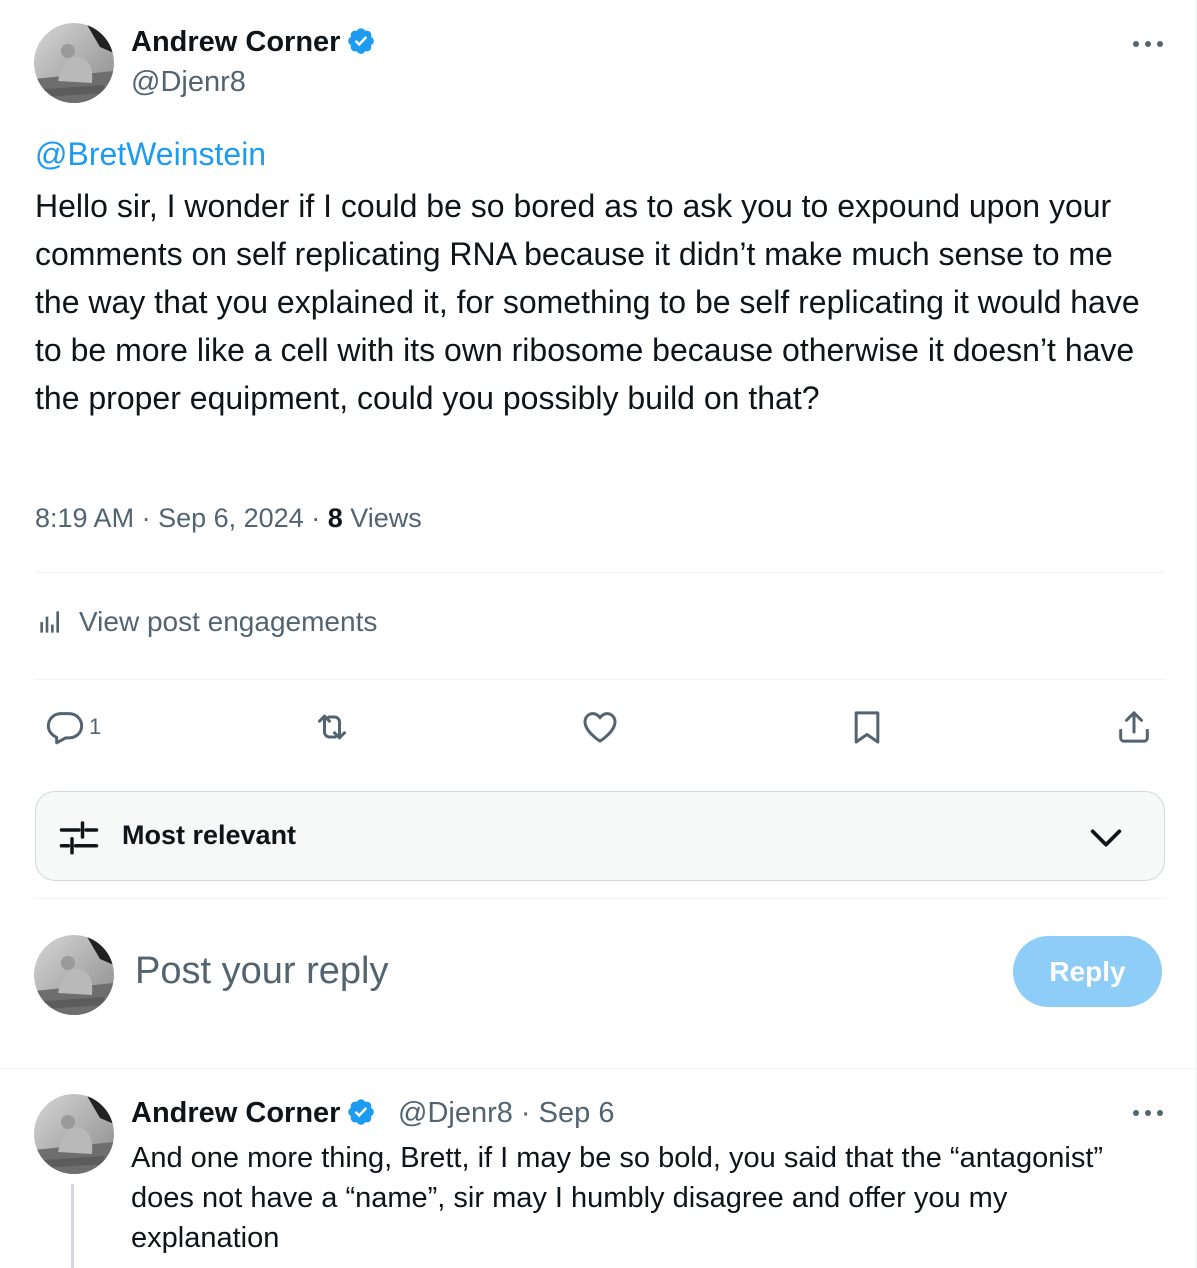 The image size is (1197, 1268). I want to click on bookmark-icon, so click(867, 727).